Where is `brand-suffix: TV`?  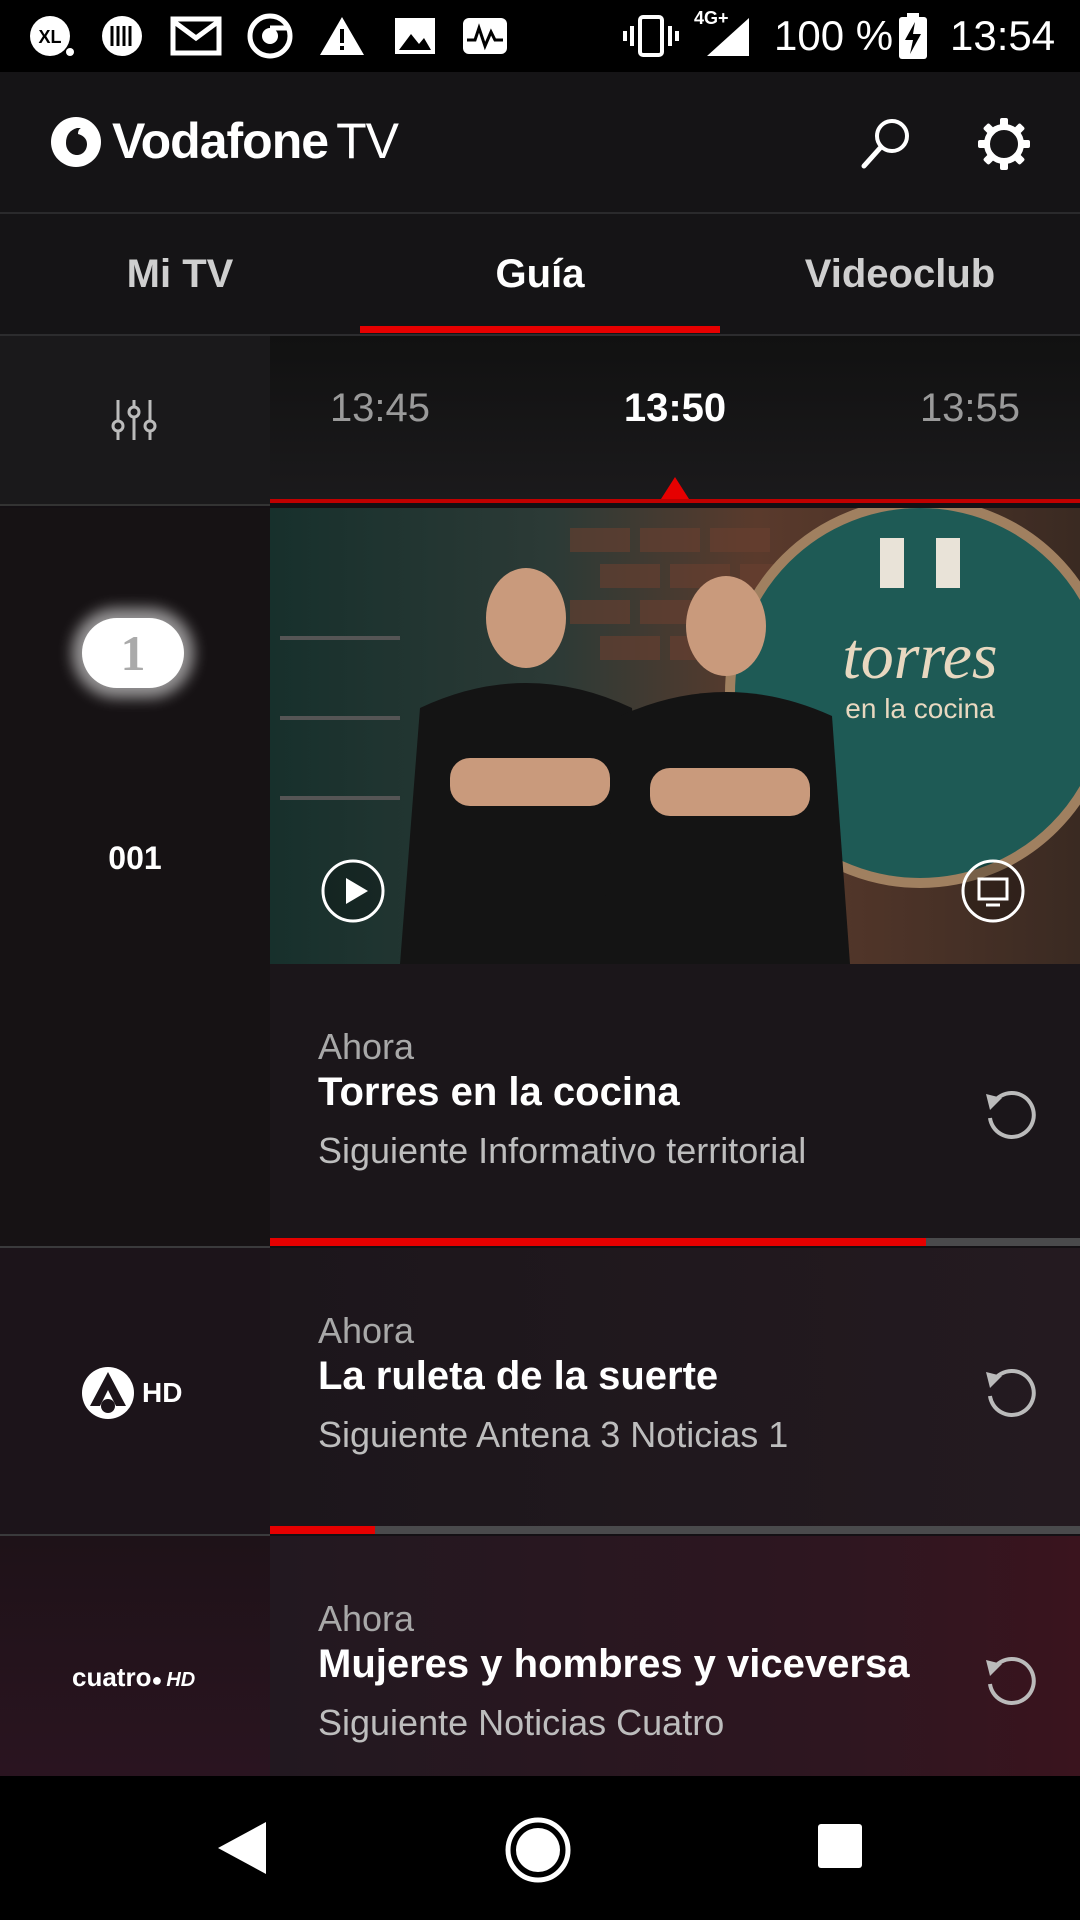 brand-suffix: TV is located at coordinates (367, 141).